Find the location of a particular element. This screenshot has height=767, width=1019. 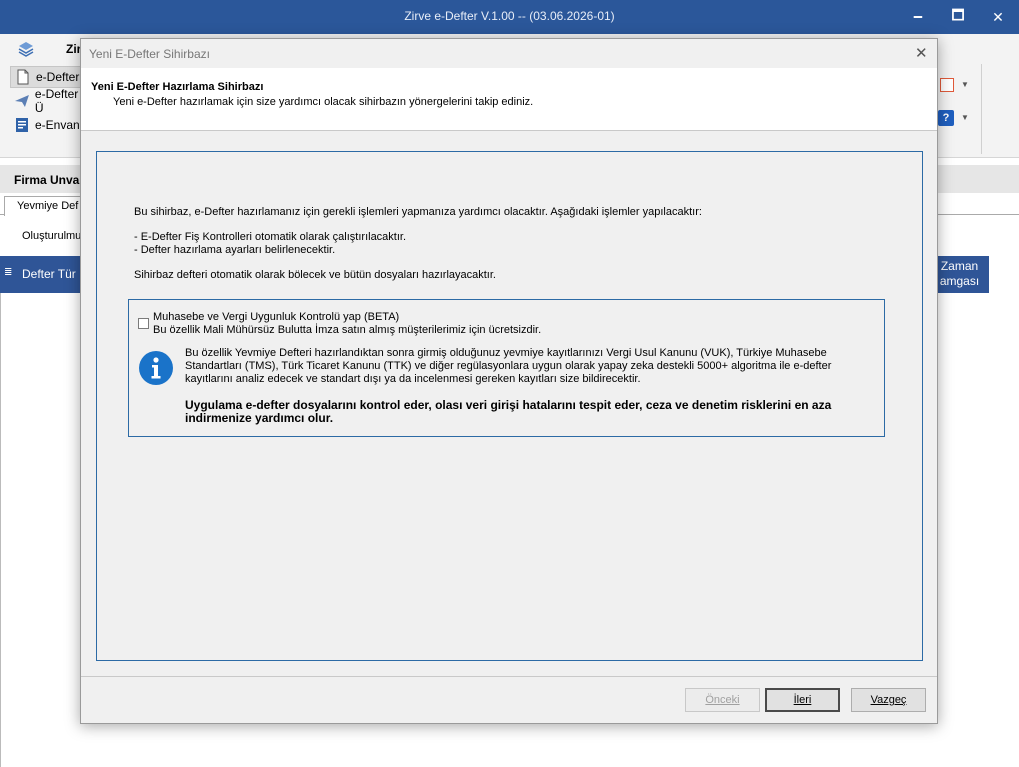

list-document-icon is located at coordinates (22, 125).